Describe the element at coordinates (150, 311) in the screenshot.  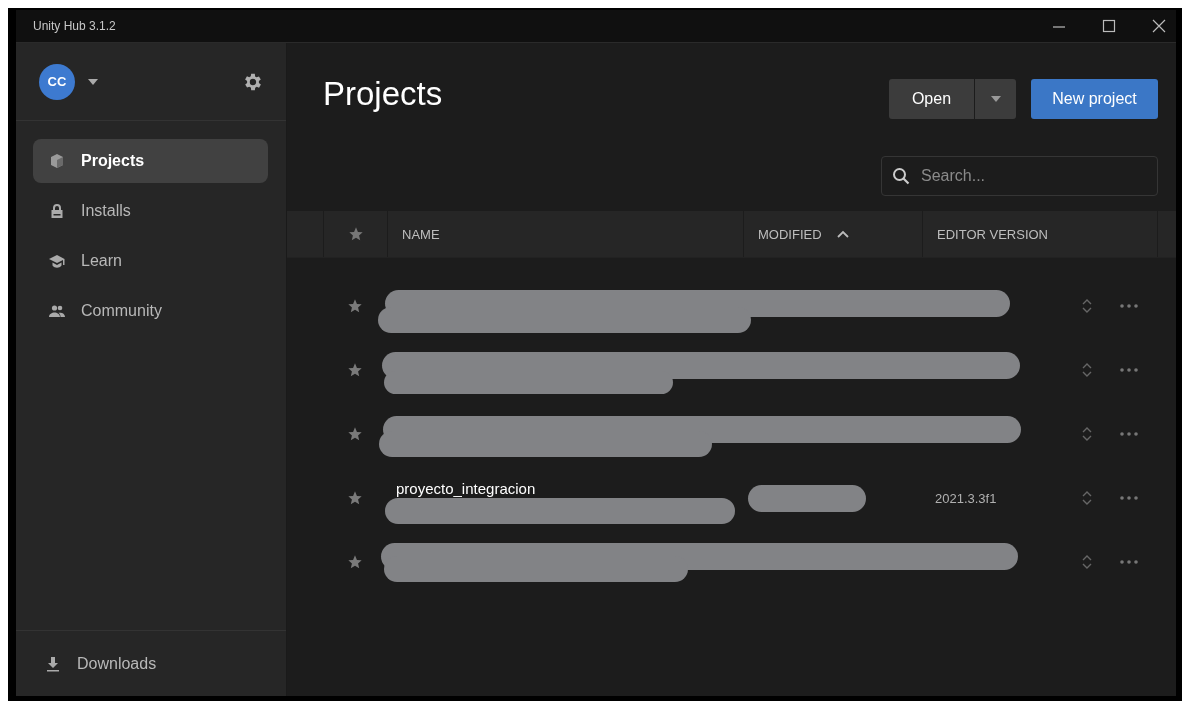
I see `nav-item: Community` at that location.